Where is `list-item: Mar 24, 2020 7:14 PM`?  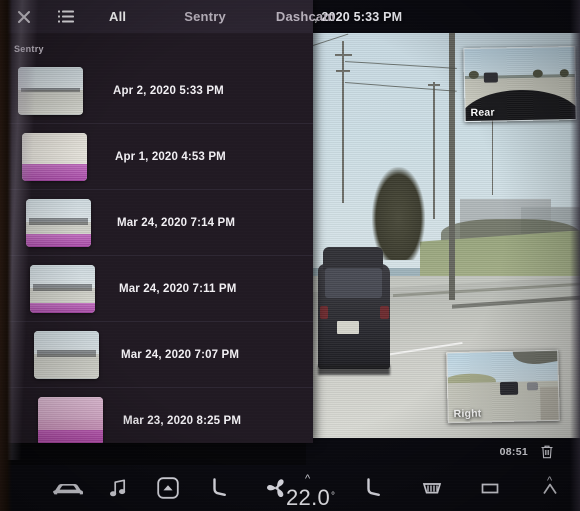
list-item: Mar 24, 2020 7:14 PM is located at coordinates (156, 223).